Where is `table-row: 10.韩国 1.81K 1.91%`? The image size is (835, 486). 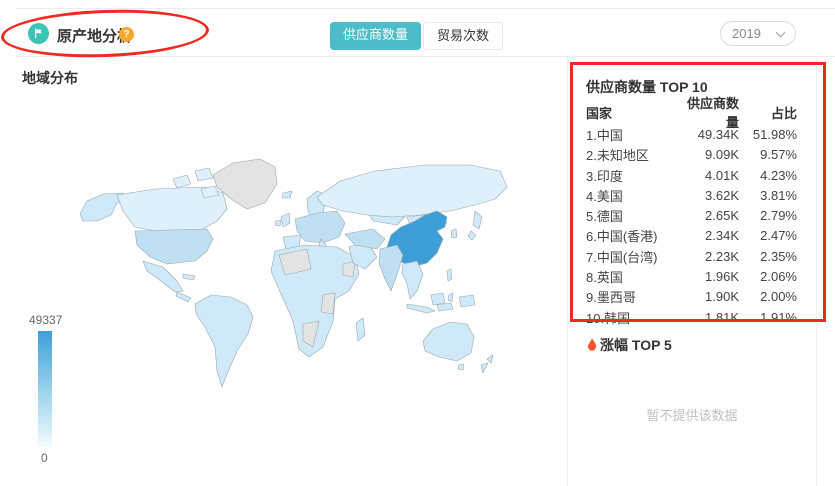 table-row: 10.韩国 1.81K 1.91% is located at coordinates (691, 317).